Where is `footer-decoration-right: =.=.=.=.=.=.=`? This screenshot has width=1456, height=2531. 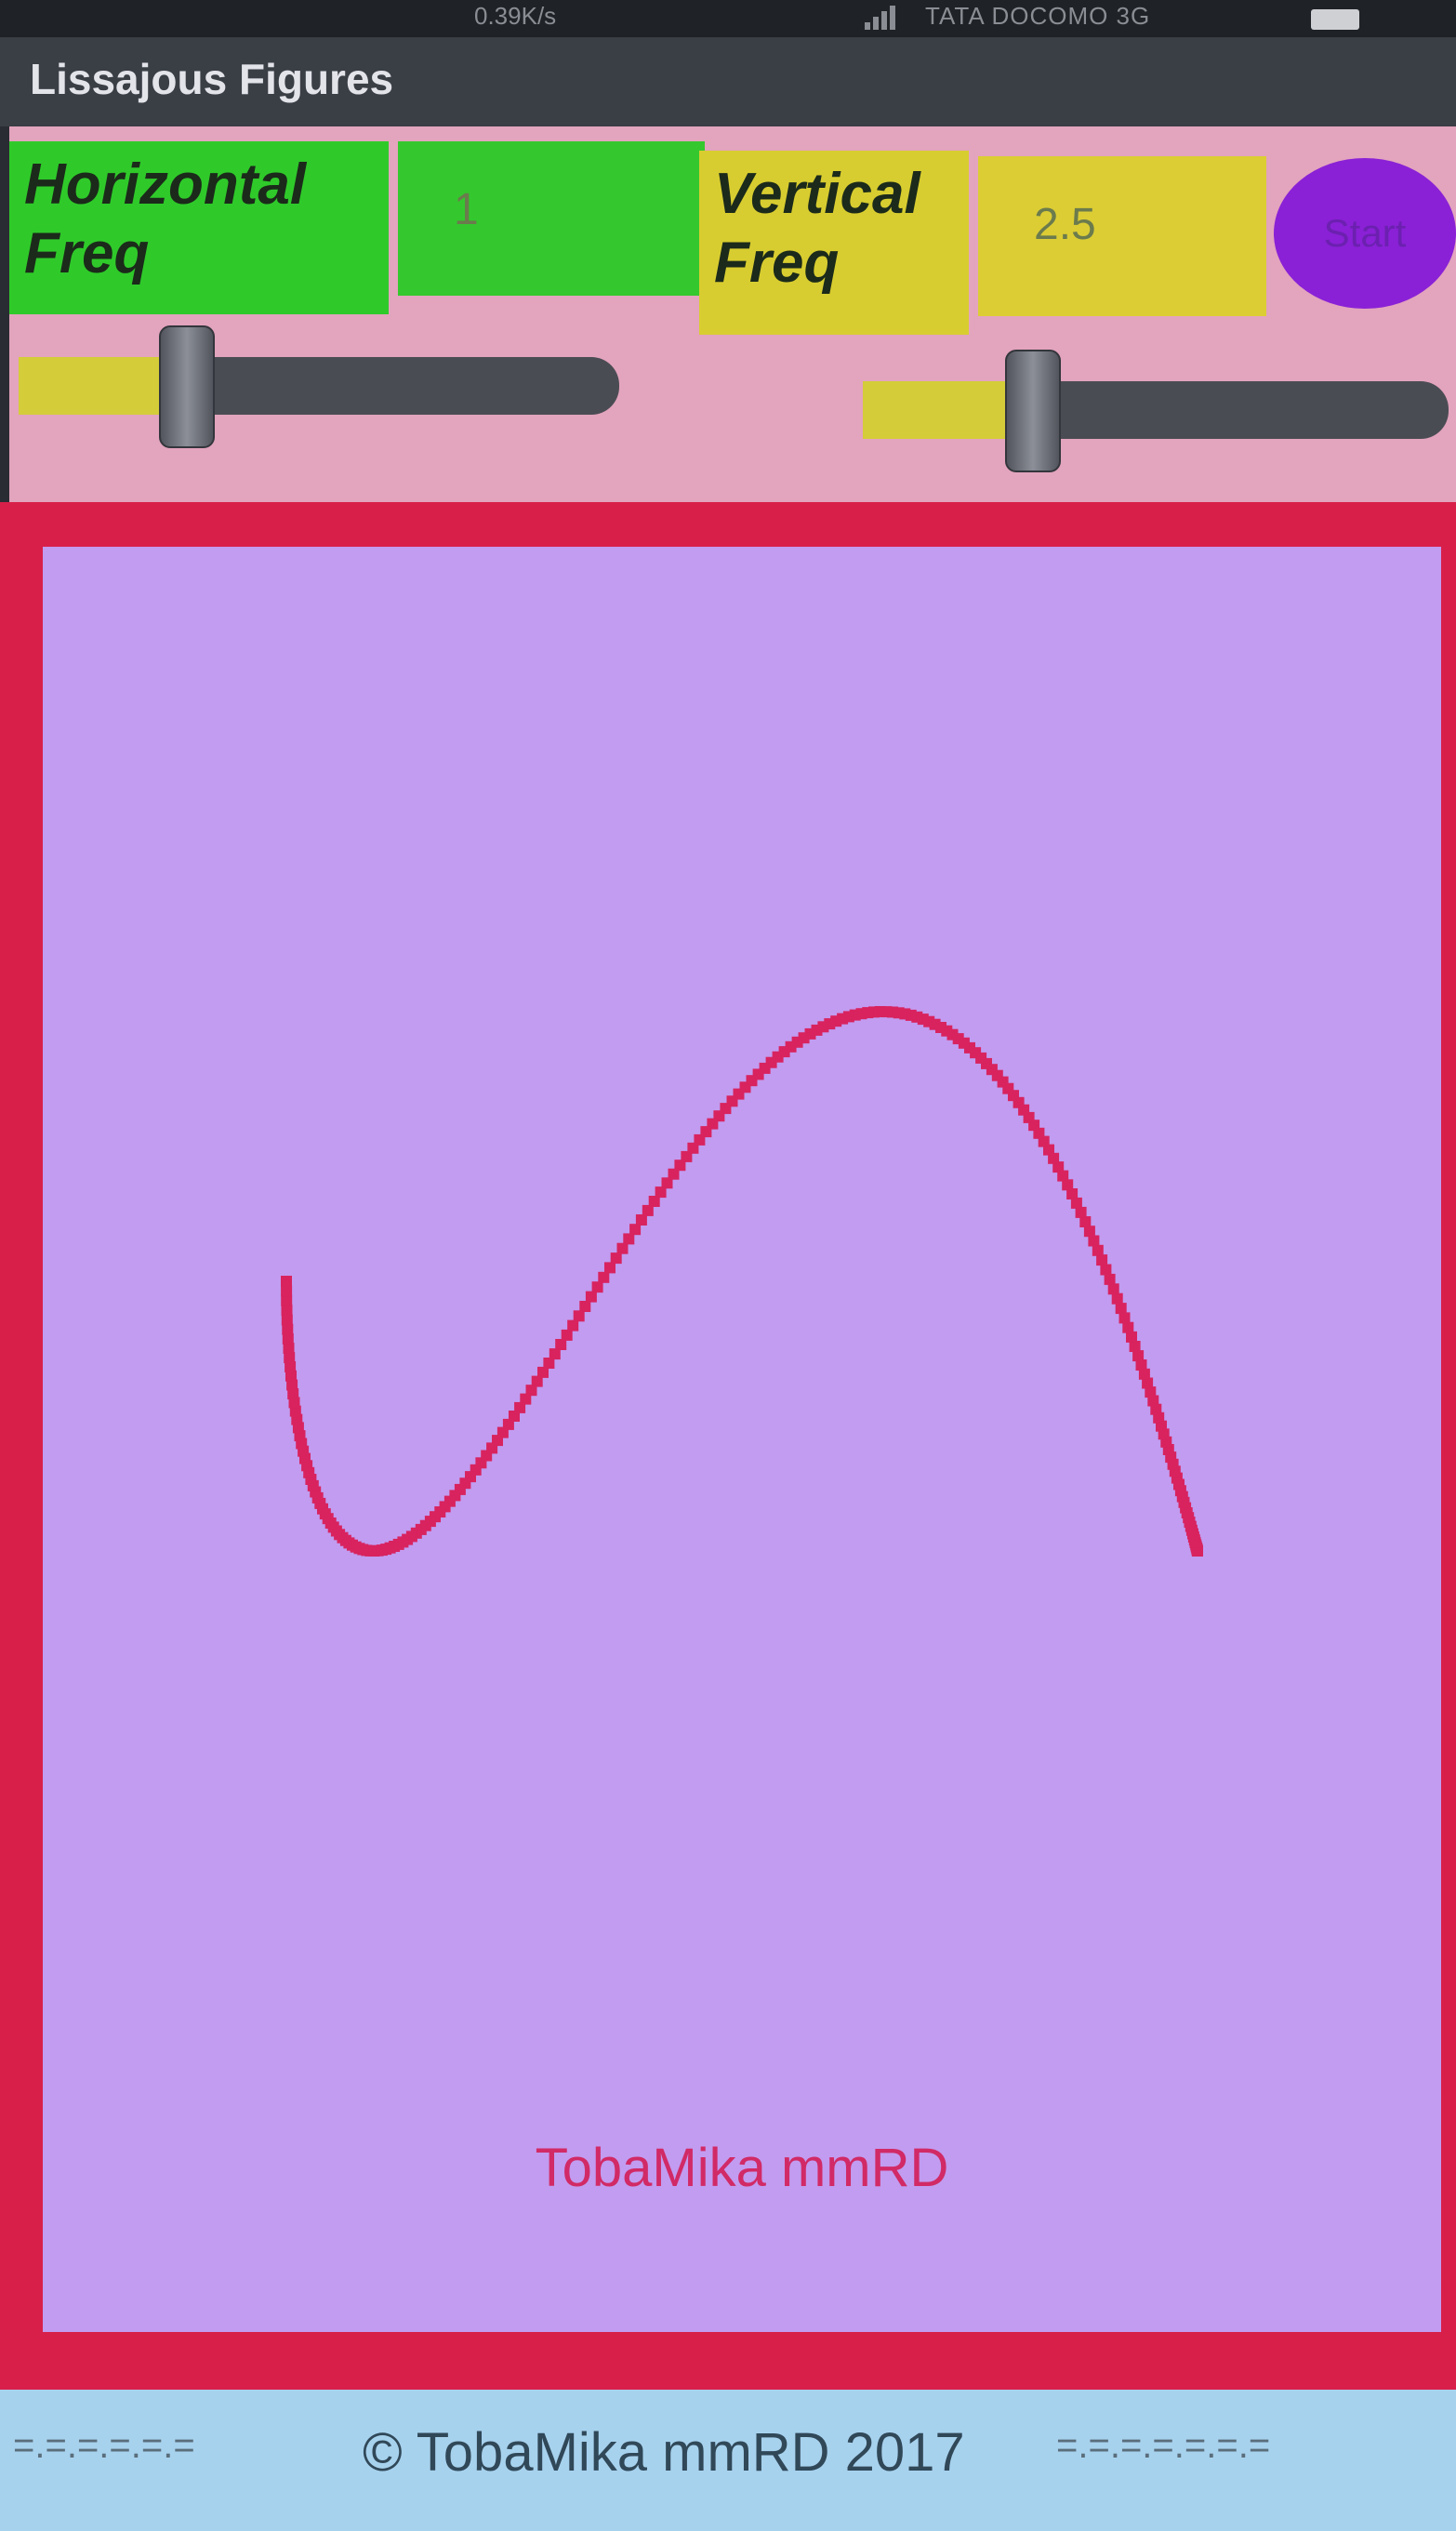
footer-decoration-right: =.=.=.=.=.=.= is located at coordinates (1163, 2445).